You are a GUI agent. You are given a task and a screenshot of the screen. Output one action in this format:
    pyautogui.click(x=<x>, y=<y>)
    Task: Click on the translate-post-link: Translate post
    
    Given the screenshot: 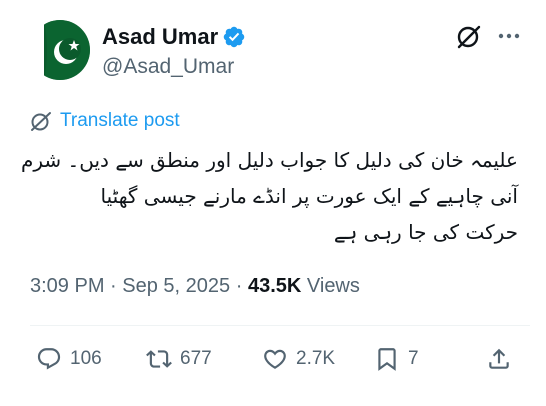 What is the action you would take?
    pyautogui.click(x=105, y=121)
    